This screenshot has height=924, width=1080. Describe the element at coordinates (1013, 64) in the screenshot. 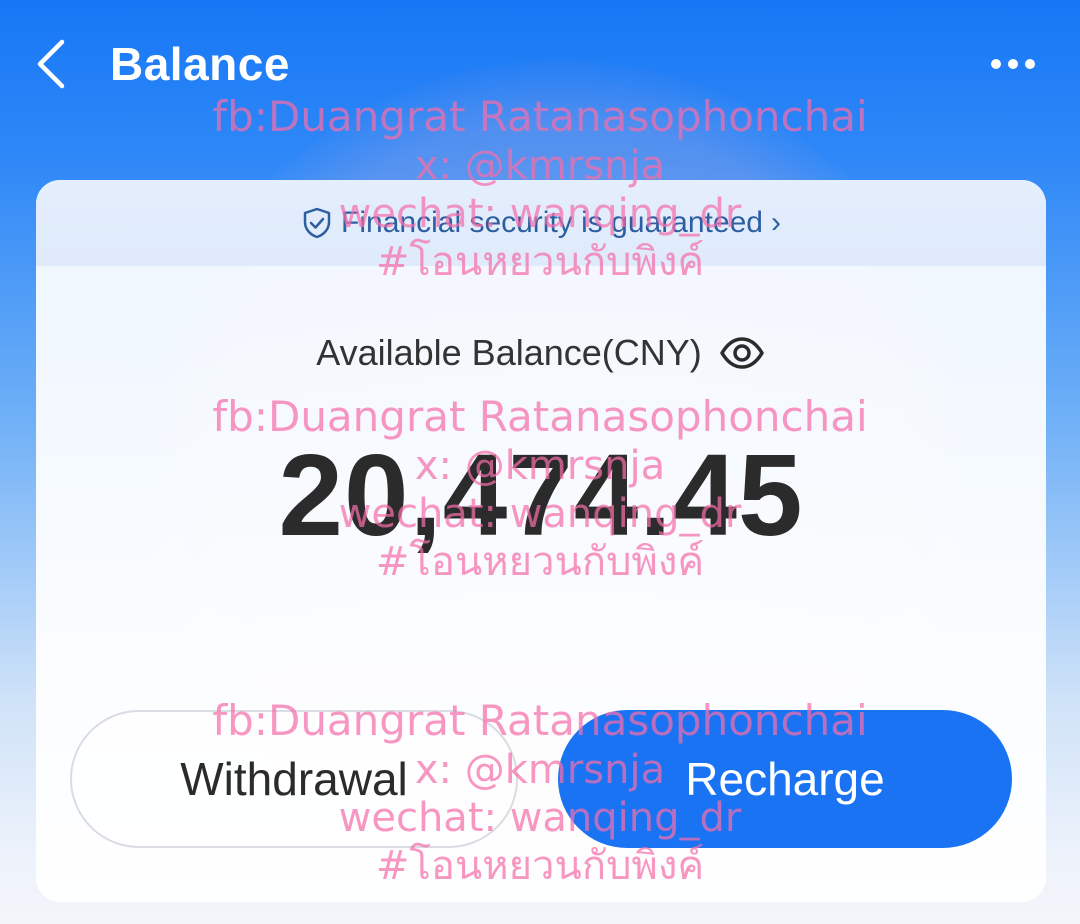

I see `more-horizontal-icon` at that location.